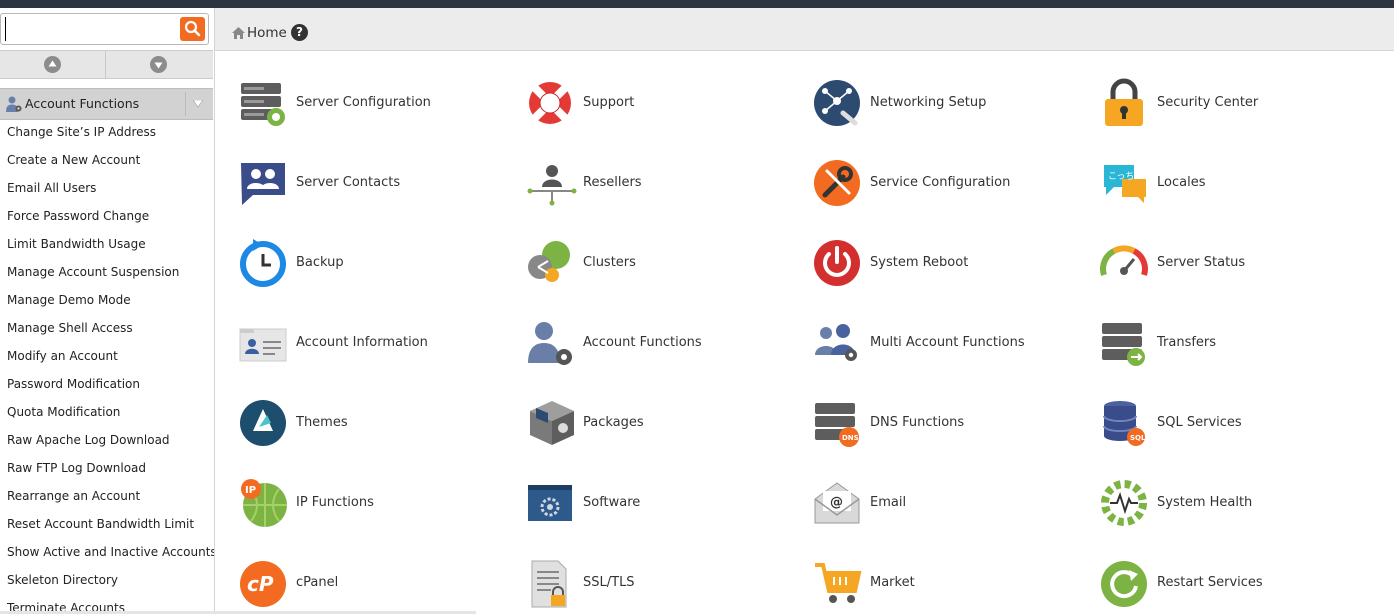 This screenshot has width=1394, height=614. Describe the element at coordinates (1240, 343) in the screenshot. I see `tile-transfers: Transfers` at that location.